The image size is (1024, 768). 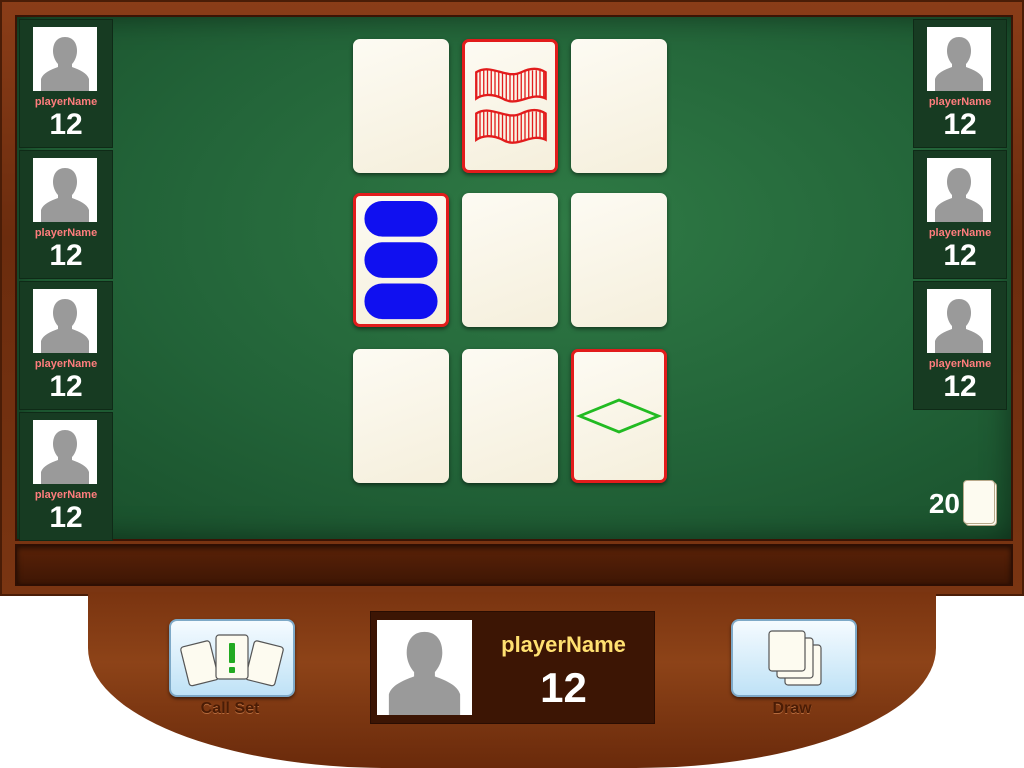 What do you see at coordinates (944, 503) in the screenshot?
I see `deck-count: 20` at bounding box center [944, 503].